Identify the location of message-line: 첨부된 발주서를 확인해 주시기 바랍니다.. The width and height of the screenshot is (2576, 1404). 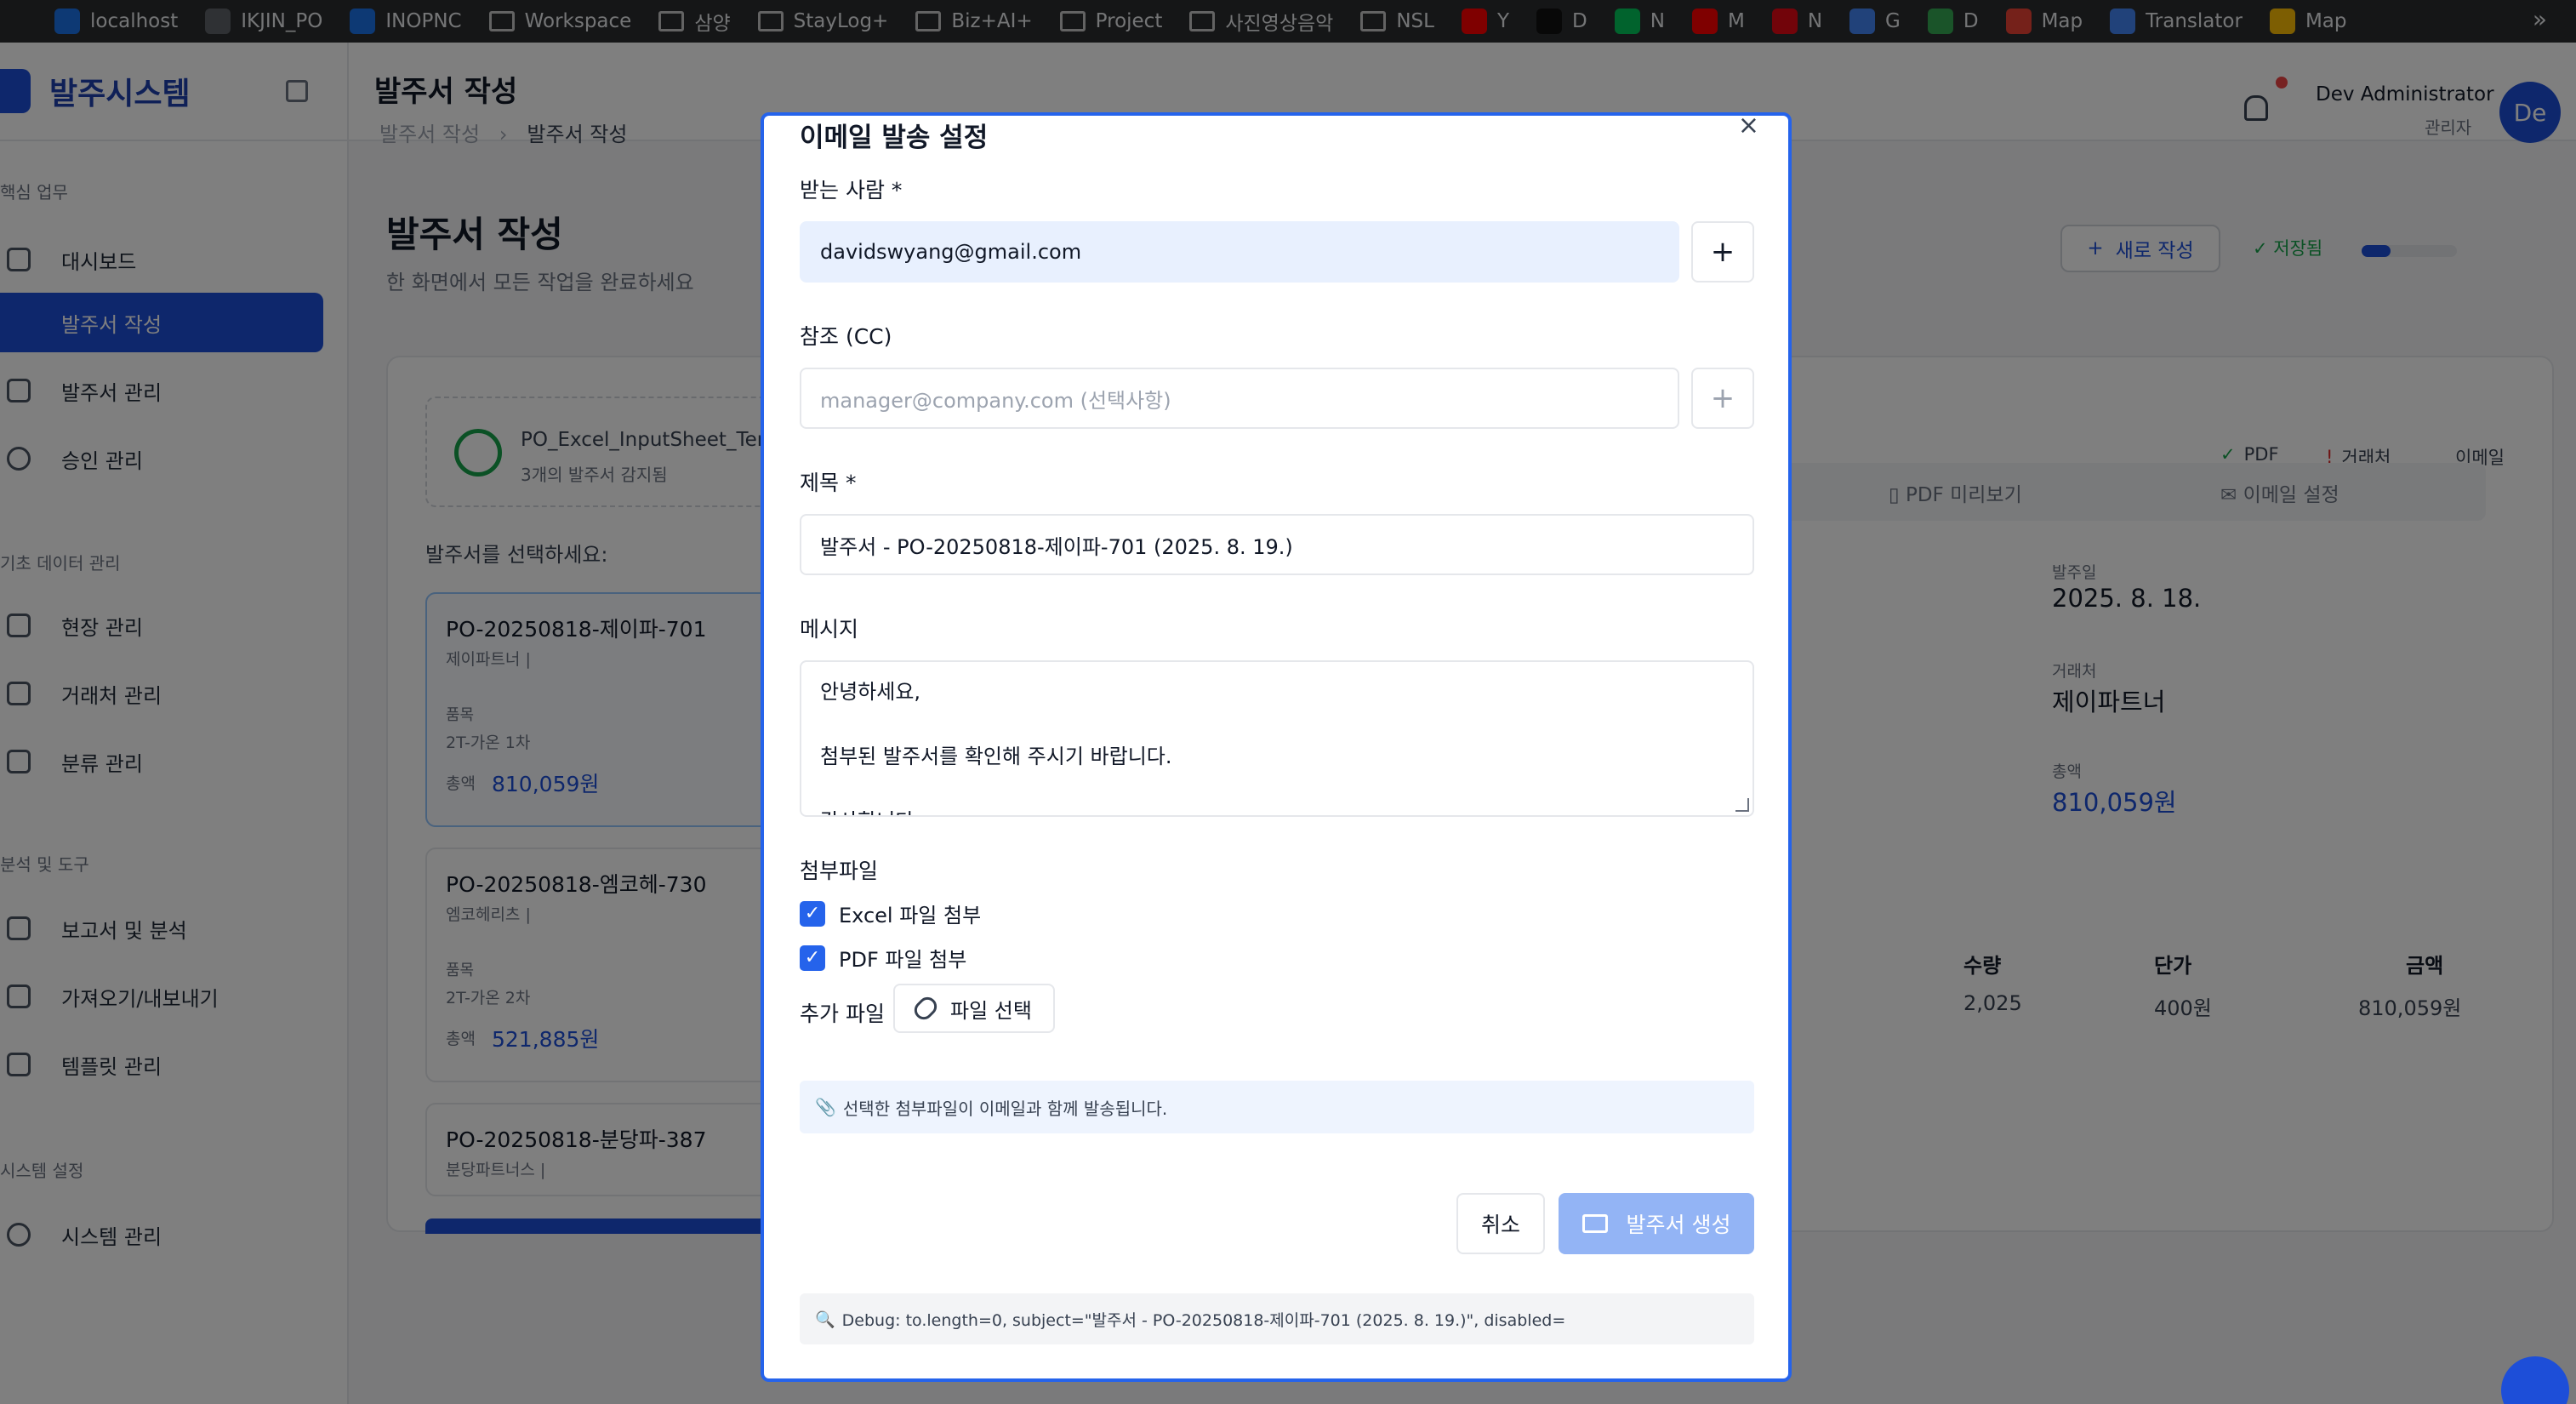
(996, 757).